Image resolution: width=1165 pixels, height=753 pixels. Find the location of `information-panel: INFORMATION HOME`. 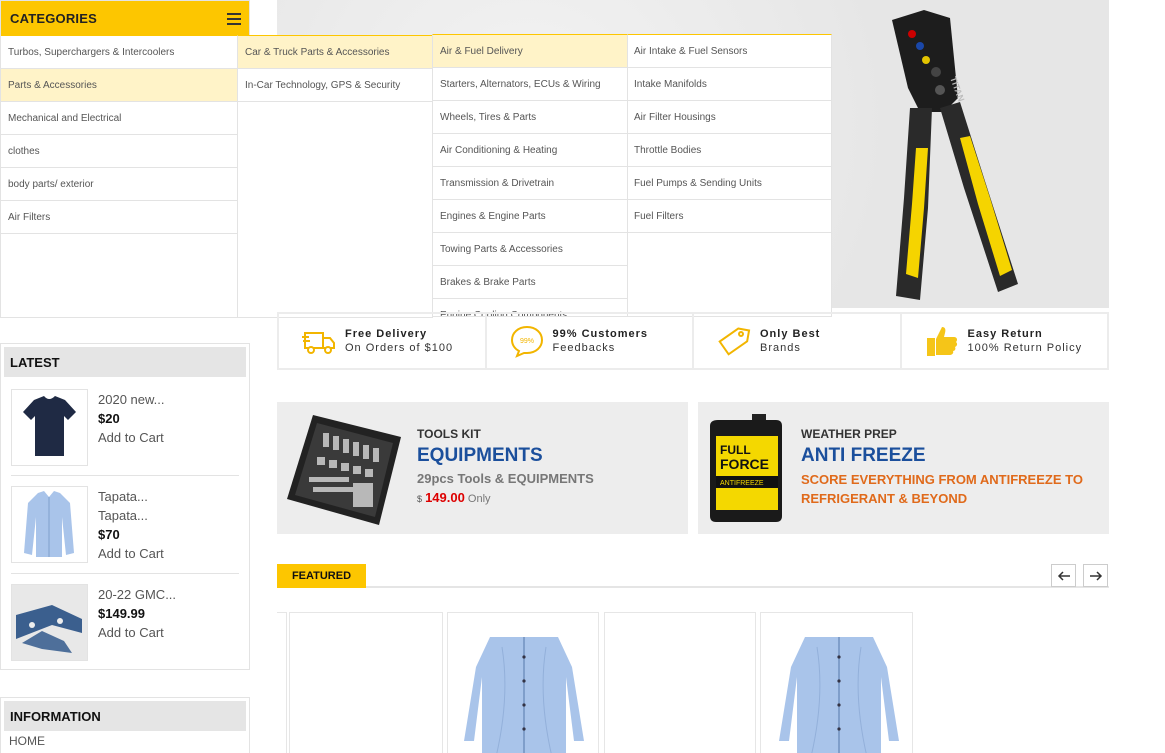

information-panel: INFORMATION HOME is located at coordinates (125, 725).